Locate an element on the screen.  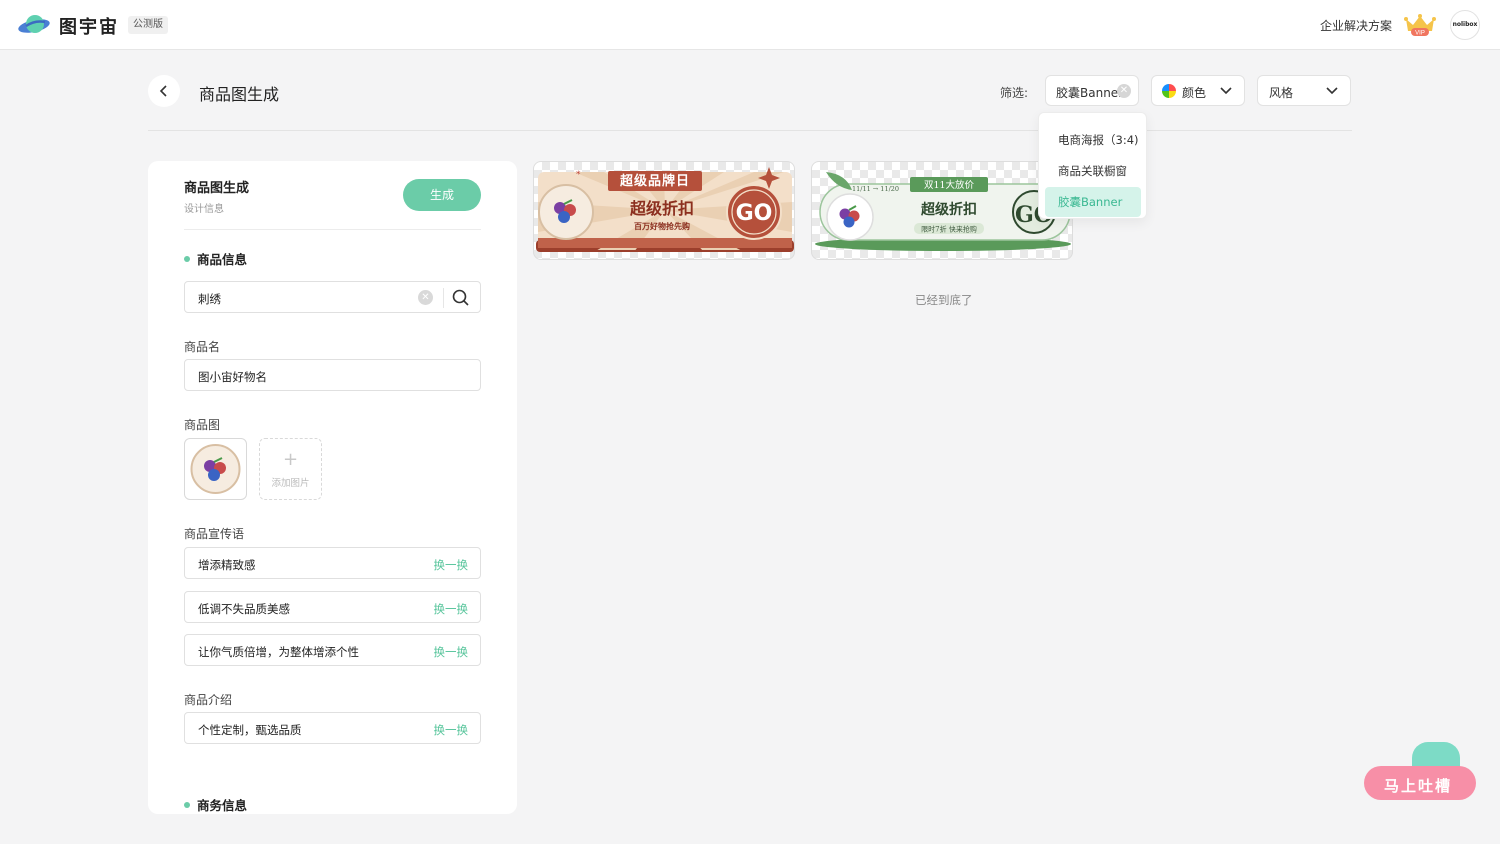
slogan-value: 增添精致感 is located at coordinates (227, 565).